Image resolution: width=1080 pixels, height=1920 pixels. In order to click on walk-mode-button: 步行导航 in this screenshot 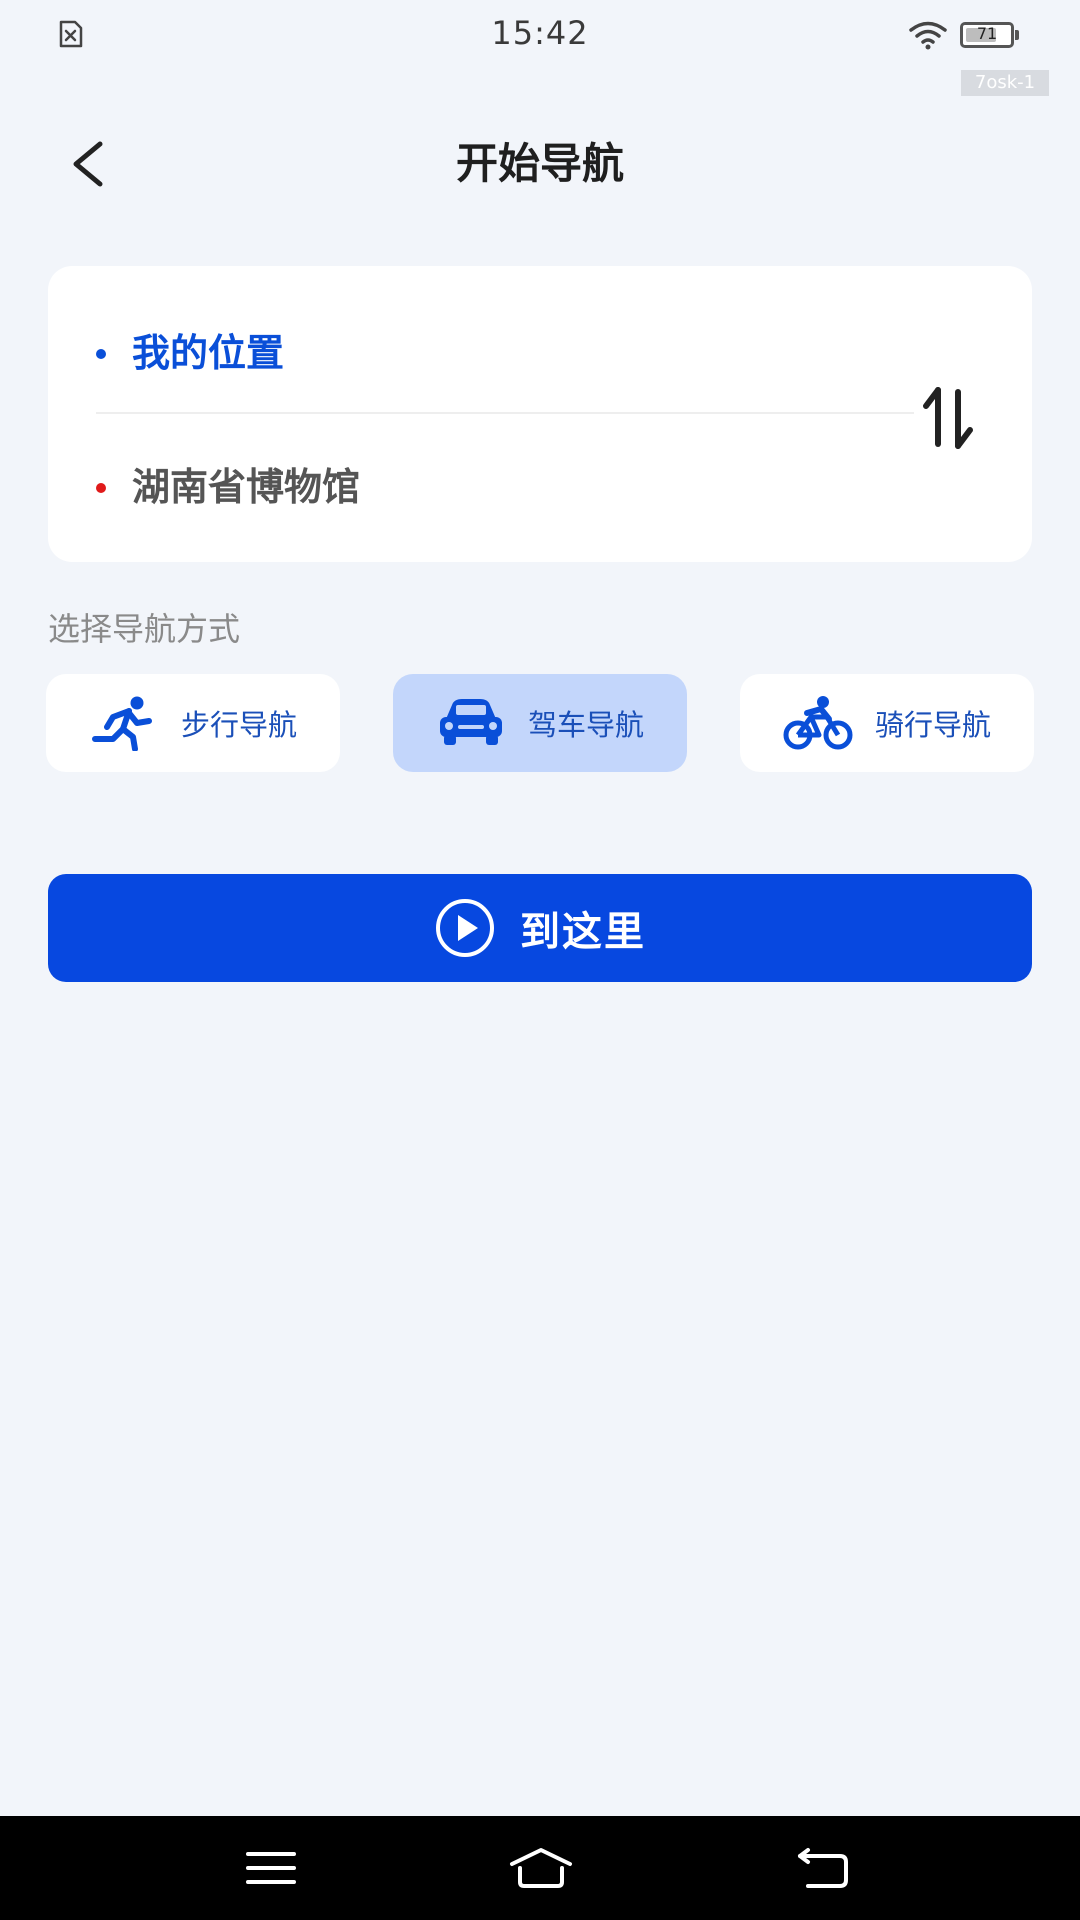, I will do `click(193, 723)`.